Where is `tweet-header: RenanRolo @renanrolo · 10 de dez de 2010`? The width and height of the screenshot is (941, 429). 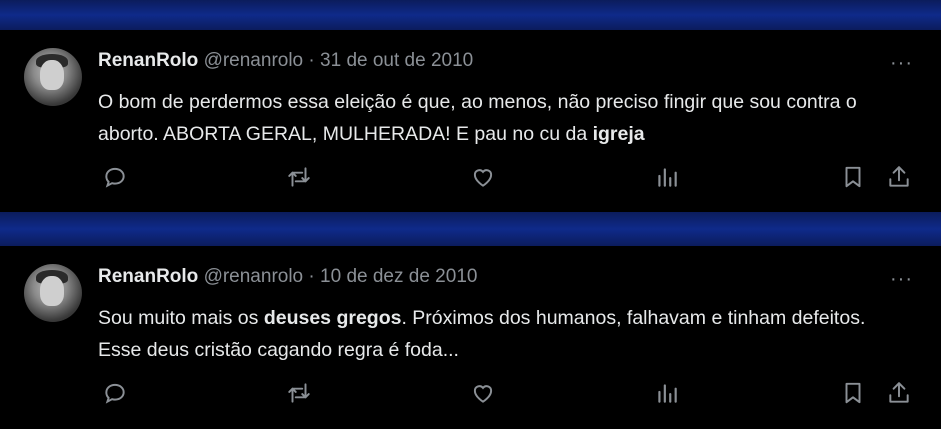
tweet-header: RenanRolo @renanrolo · 10 de dez de 2010 is located at coordinates (287, 277).